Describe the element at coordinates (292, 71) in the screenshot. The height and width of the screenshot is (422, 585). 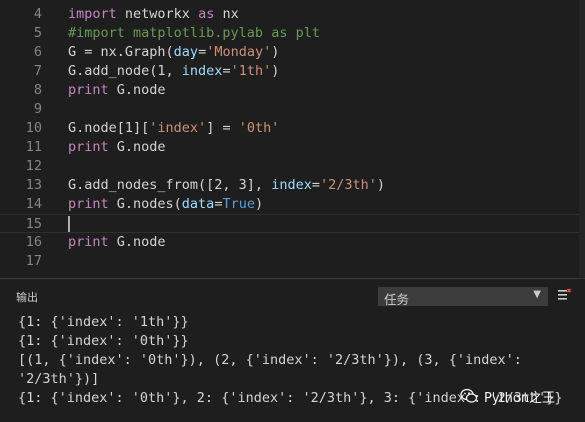
I see `code-line: 7 G.add_node(1, index='1th')` at that location.